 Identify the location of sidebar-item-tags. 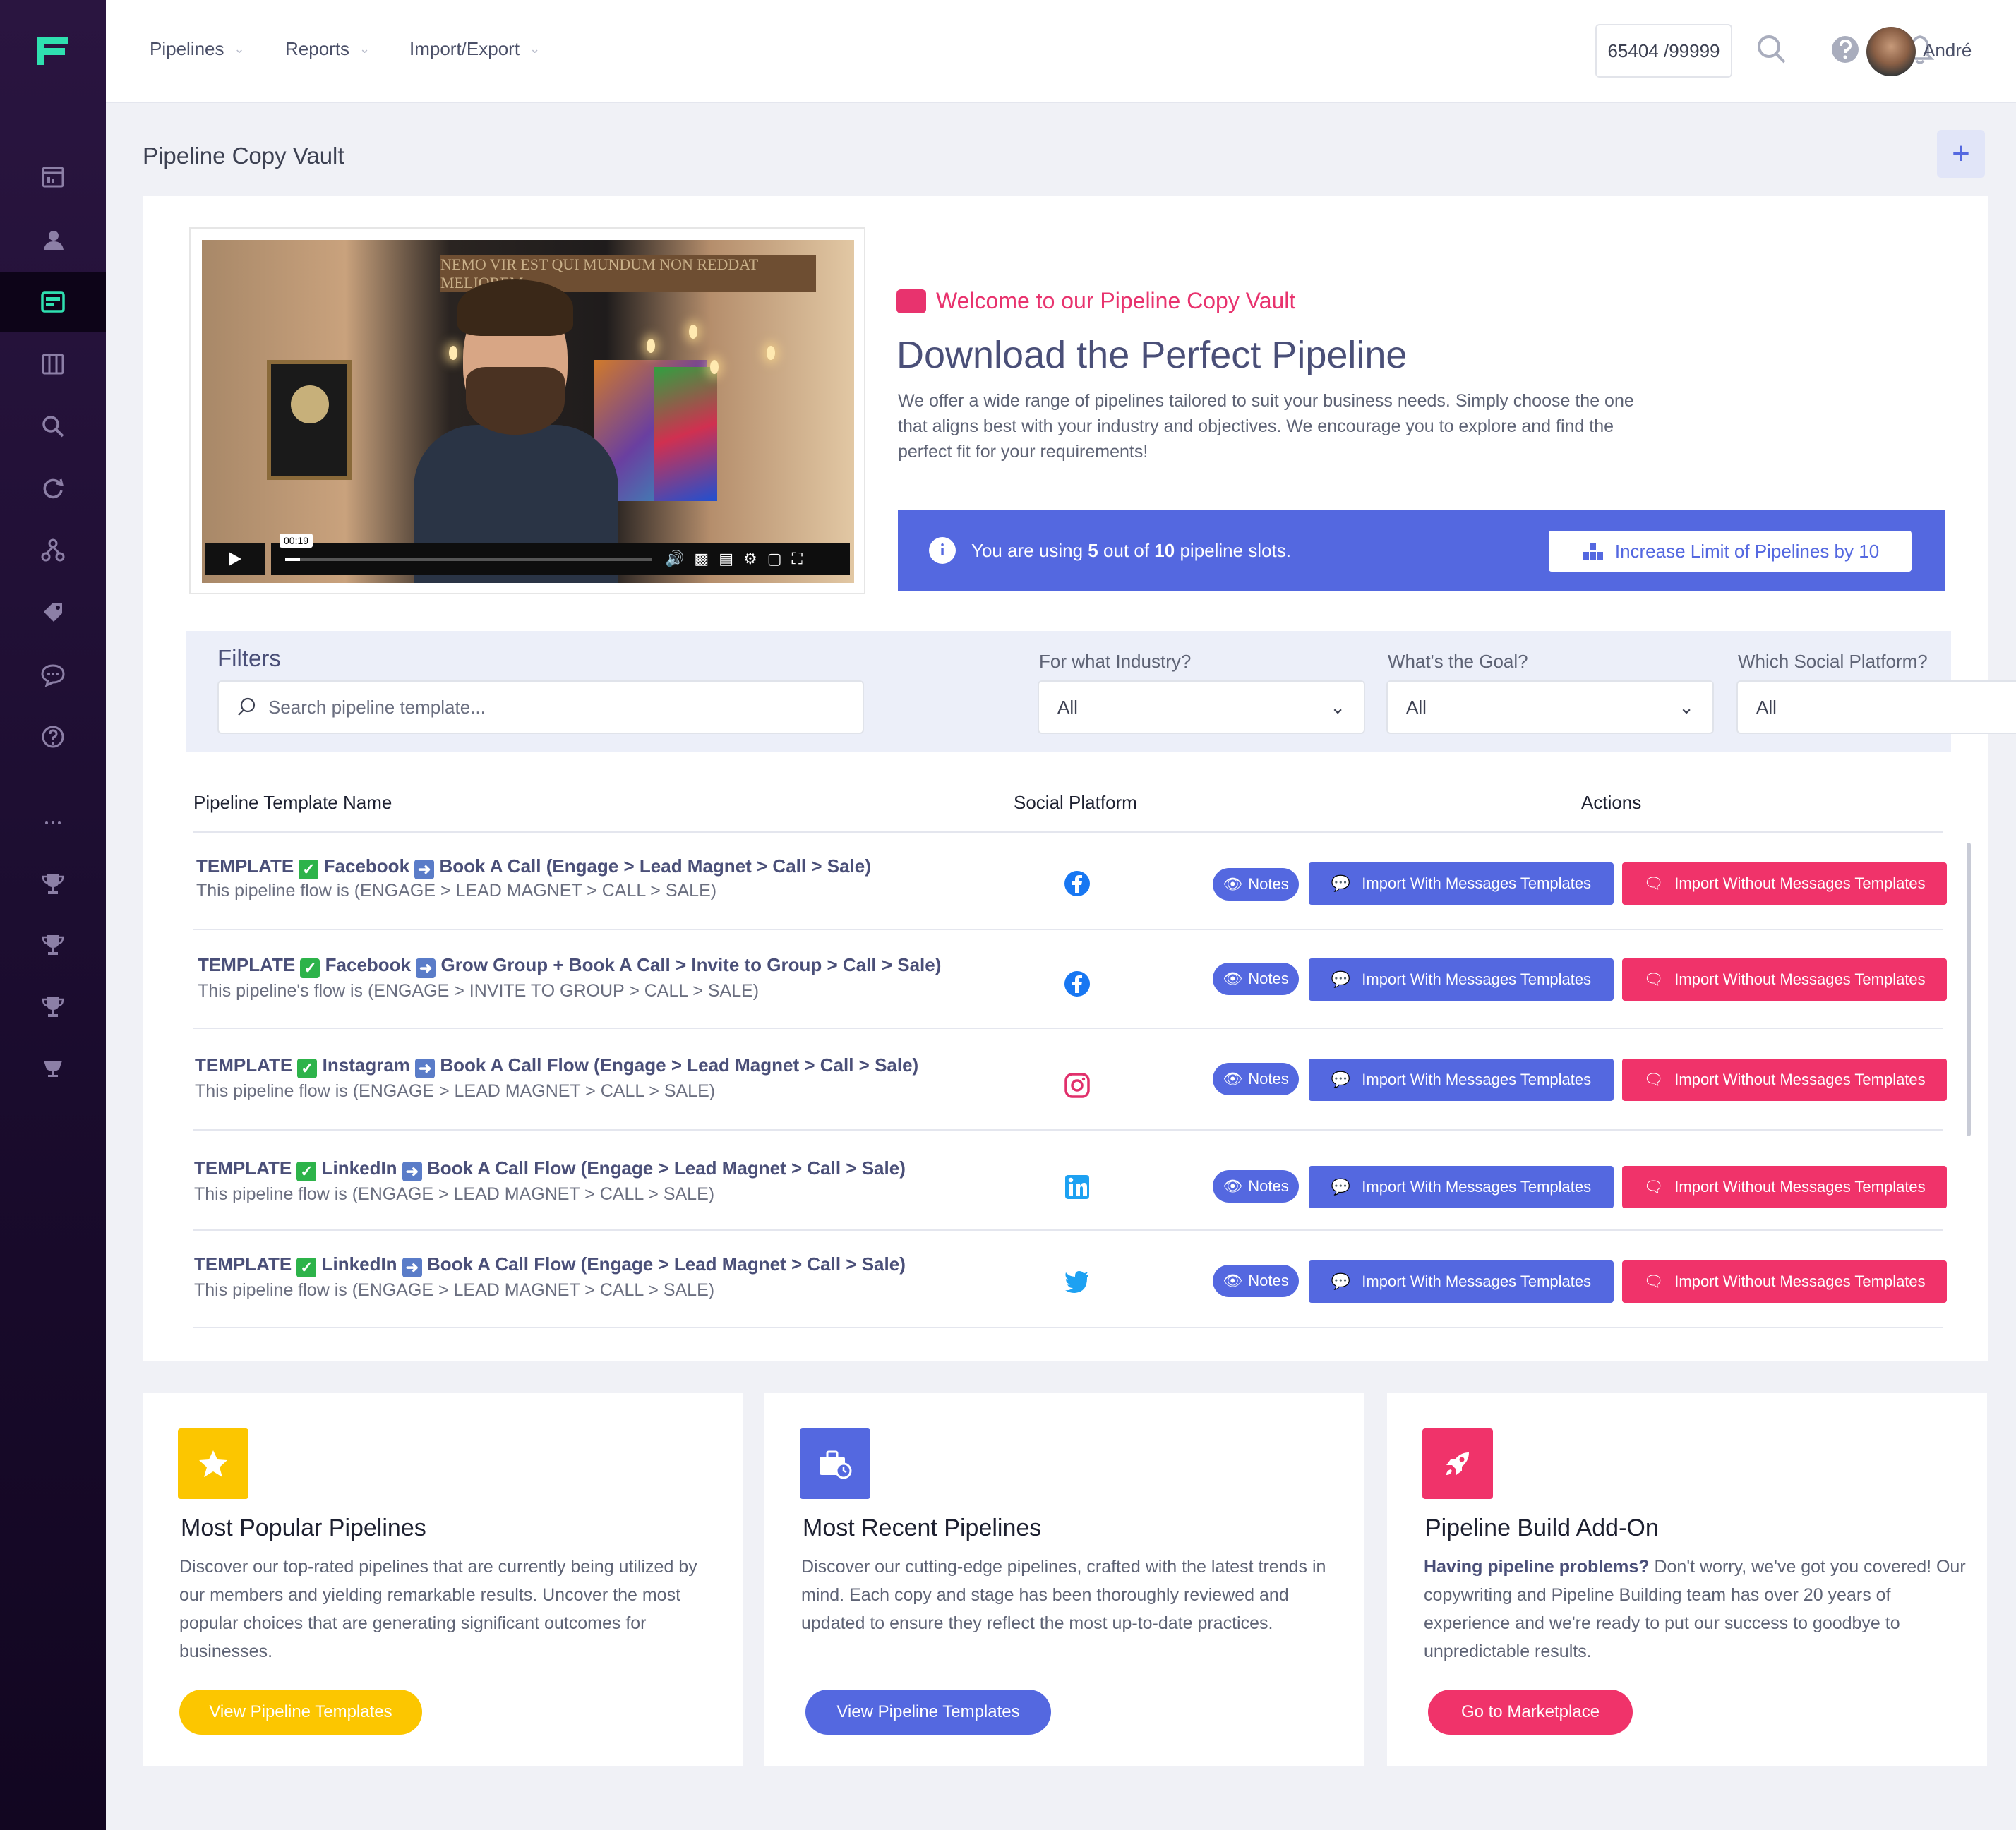
(53, 612).